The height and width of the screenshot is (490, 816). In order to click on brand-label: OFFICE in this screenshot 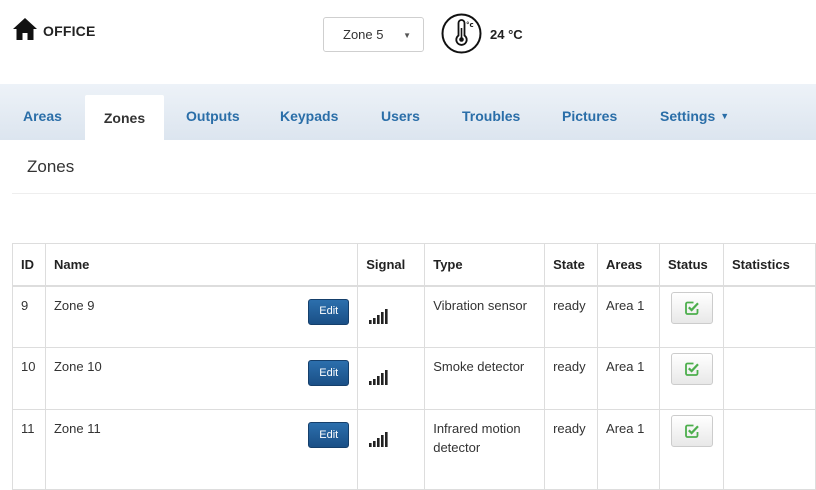, I will do `click(69, 30)`.